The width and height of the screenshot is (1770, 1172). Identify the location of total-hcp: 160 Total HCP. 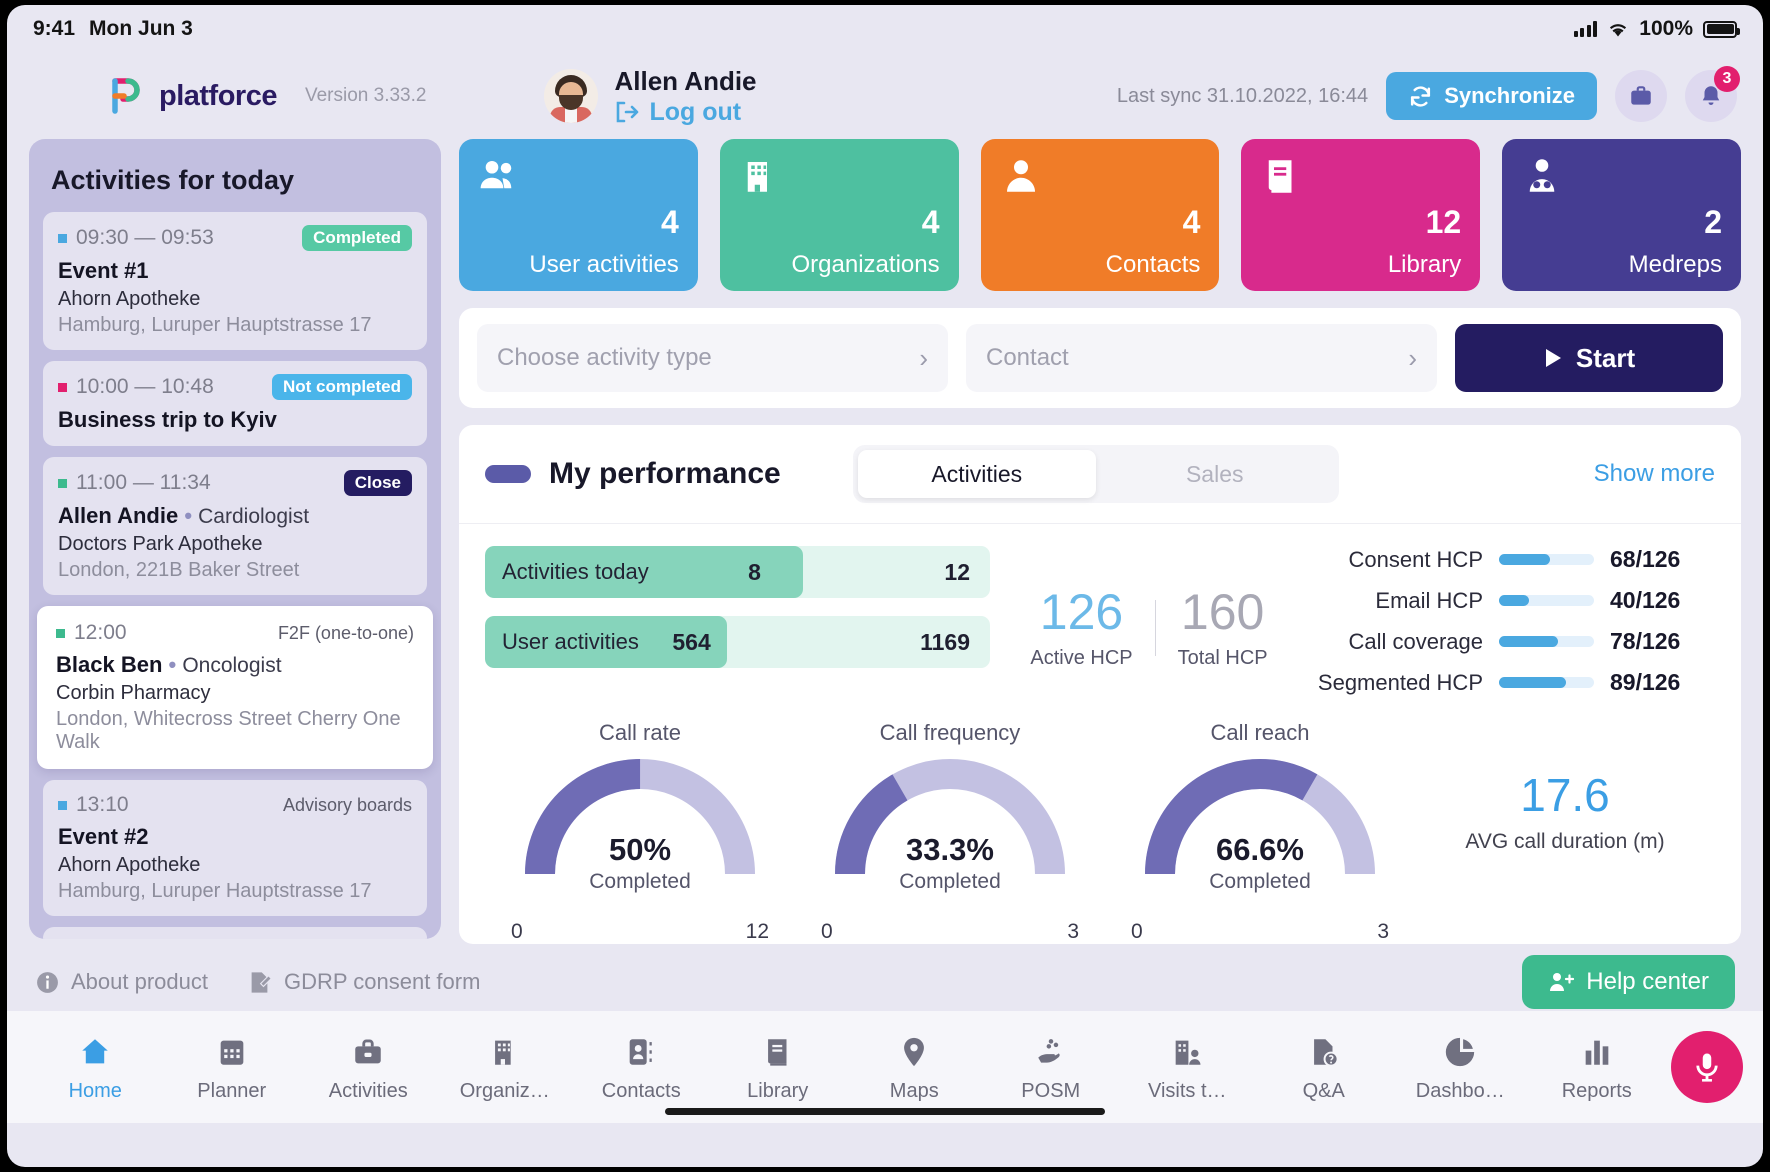
(1223, 628).